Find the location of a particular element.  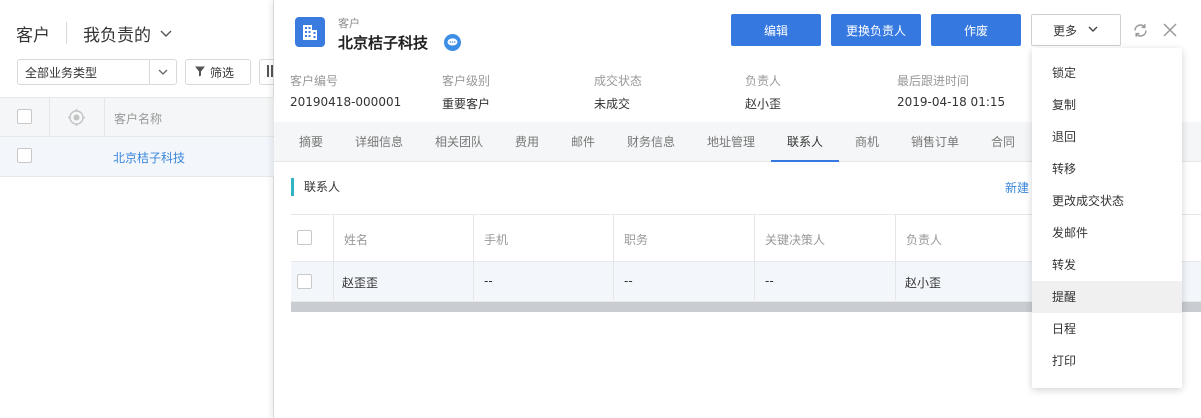

list-title: 客户 is located at coordinates (33, 35).